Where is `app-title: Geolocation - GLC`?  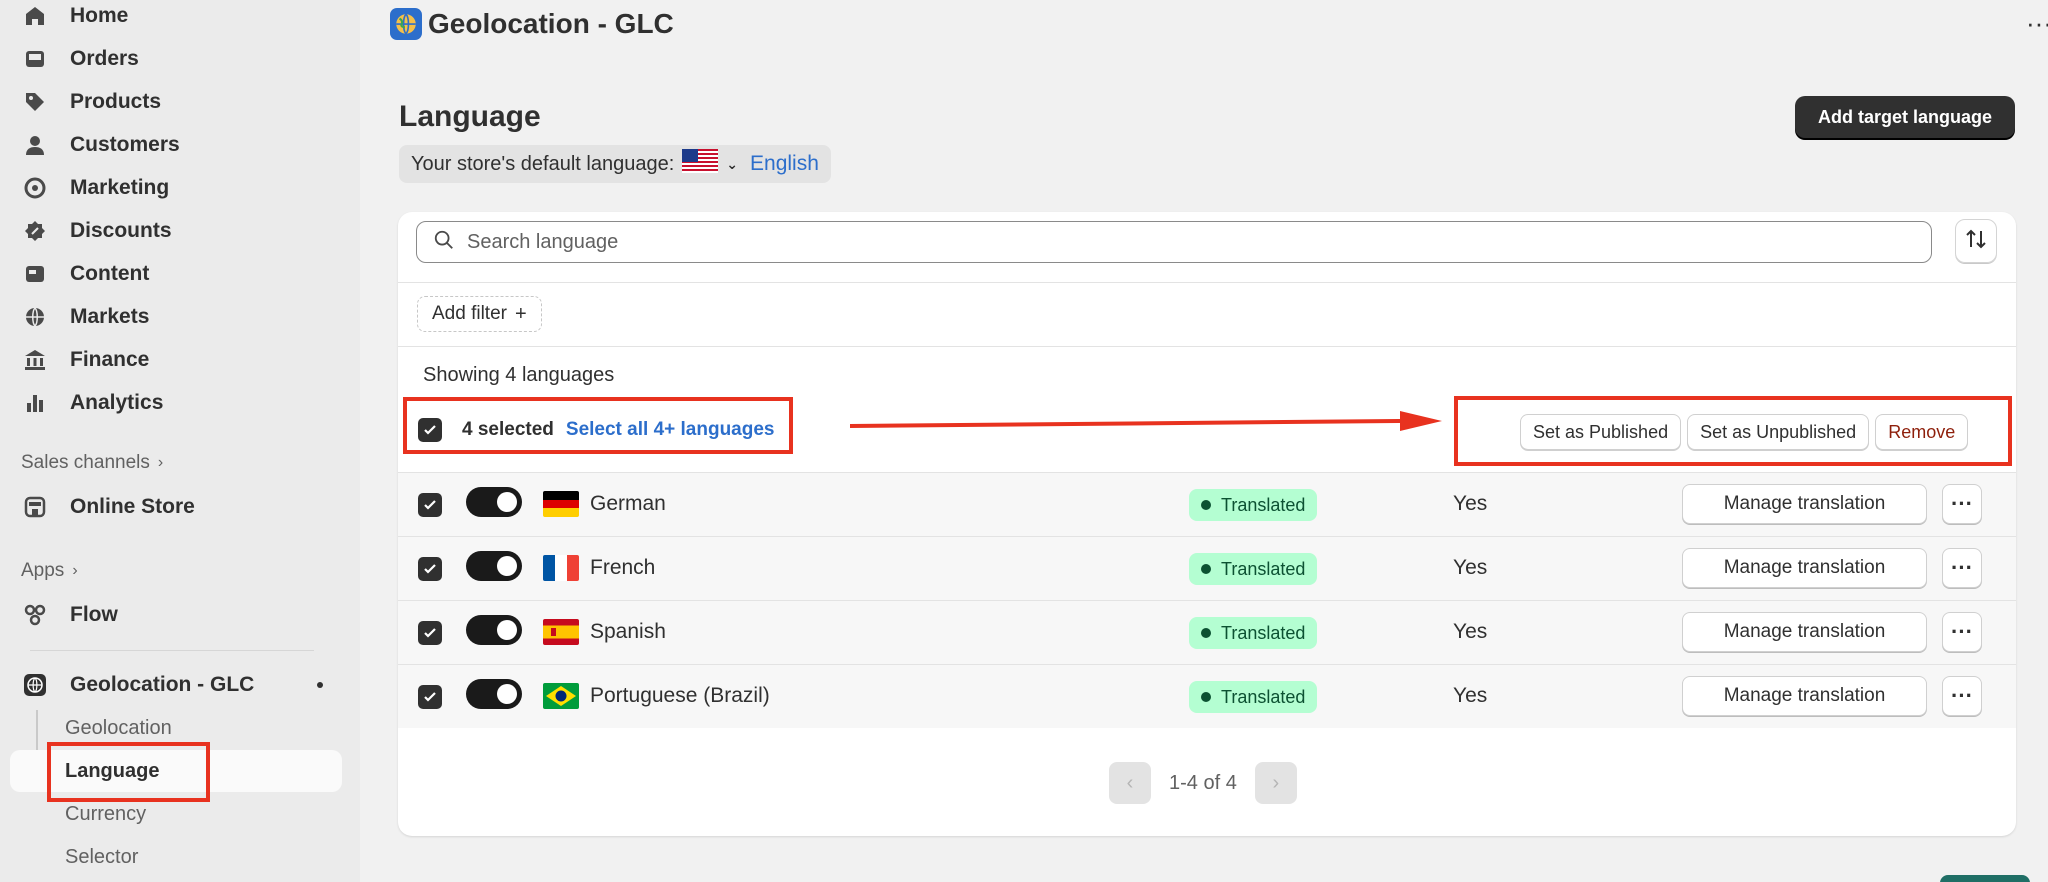
app-title: Geolocation - GLC is located at coordinates (551, 23).